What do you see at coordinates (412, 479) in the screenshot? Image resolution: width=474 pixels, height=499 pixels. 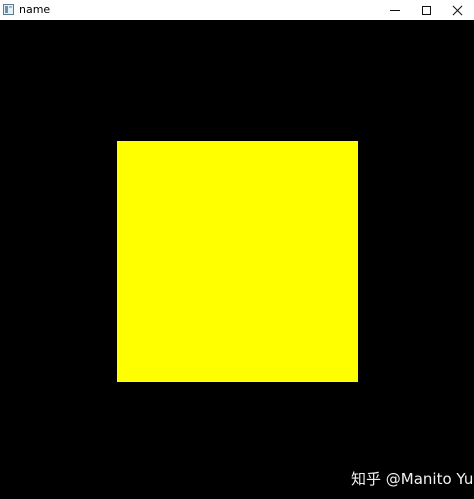 I see `watermark-text: 知乎 @Manito Yu` at bounding box center [412, 479].